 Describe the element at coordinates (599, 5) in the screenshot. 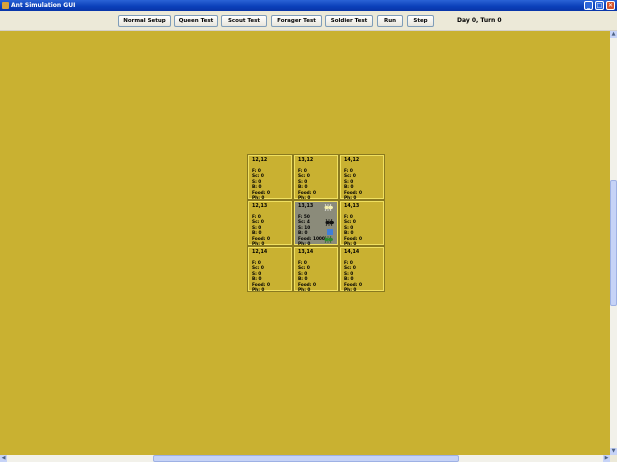

I see `maximize-button: □` at that location.